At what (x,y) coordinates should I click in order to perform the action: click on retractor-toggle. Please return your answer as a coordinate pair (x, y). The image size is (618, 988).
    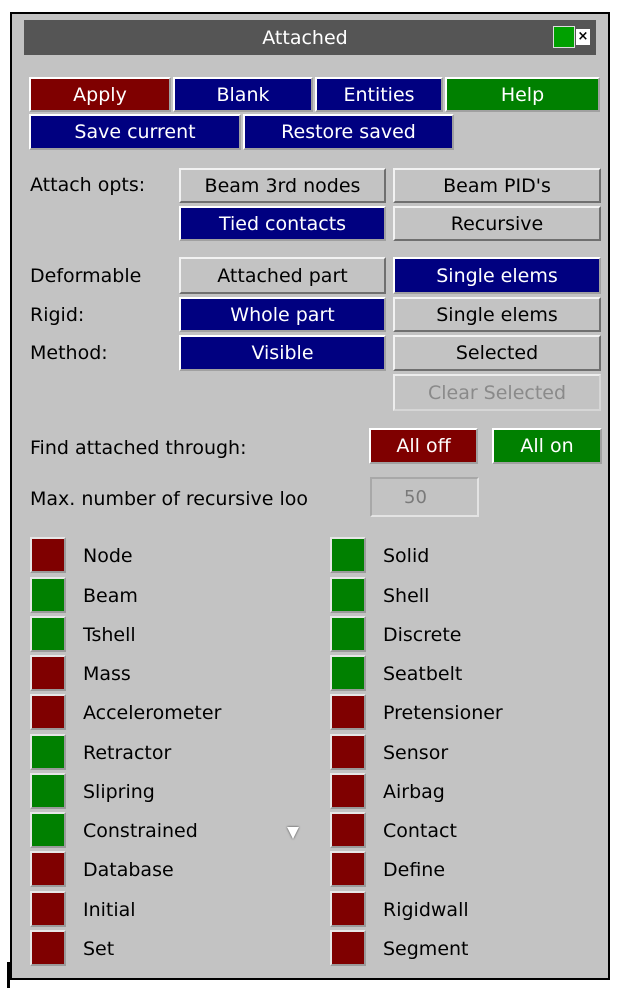
    Looking at the image, I should click on (48, 752).